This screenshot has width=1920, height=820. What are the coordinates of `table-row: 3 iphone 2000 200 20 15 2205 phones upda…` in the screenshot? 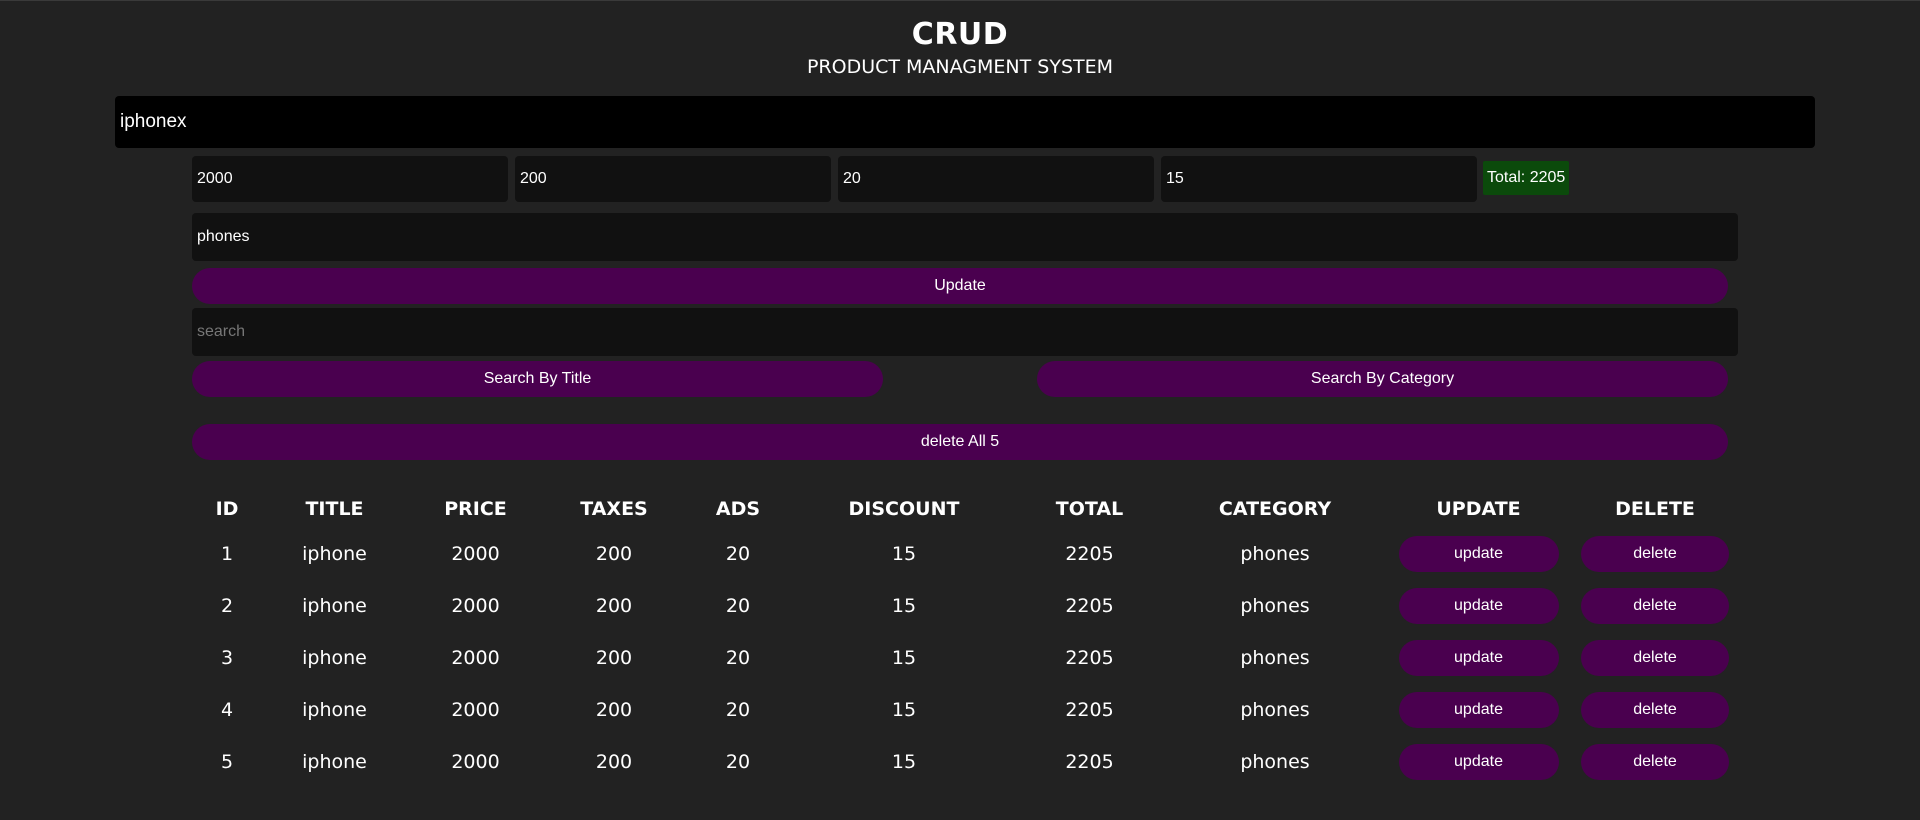 It's located at (966, 658).